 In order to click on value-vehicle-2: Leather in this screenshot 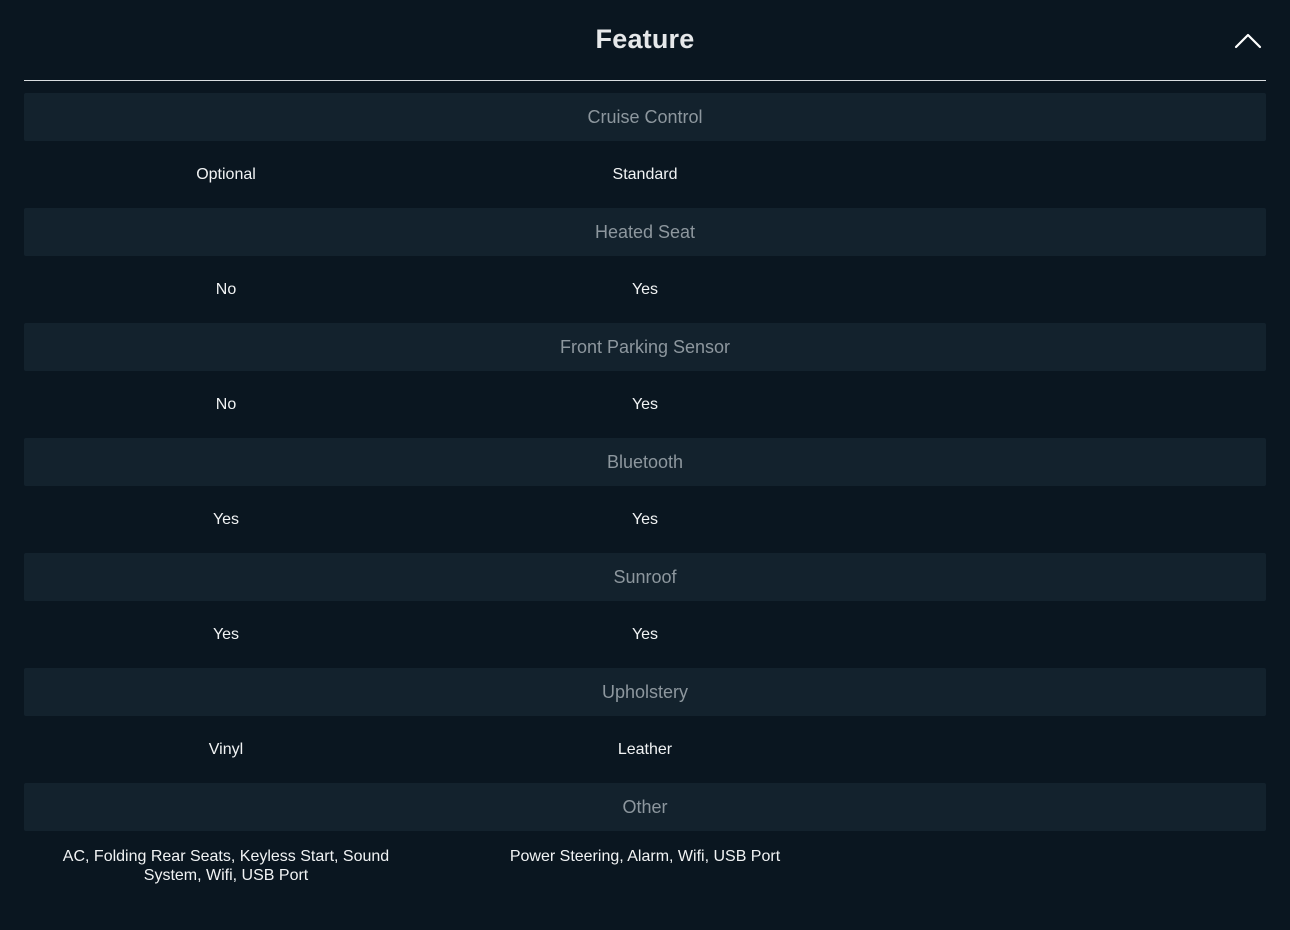, I will do `click(645, 749)`.